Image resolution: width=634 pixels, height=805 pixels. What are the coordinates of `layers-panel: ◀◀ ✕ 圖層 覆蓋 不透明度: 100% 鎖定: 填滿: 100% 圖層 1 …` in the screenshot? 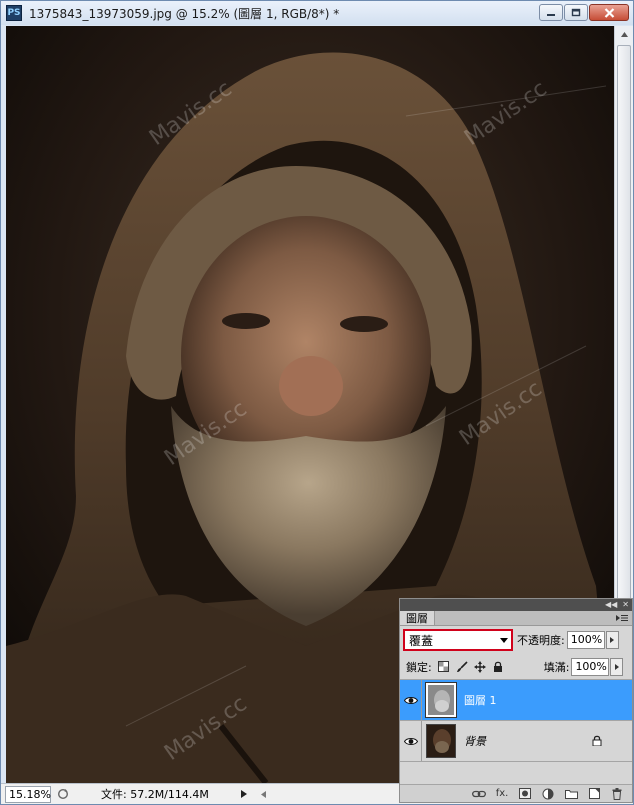 It's located at (516, 700).